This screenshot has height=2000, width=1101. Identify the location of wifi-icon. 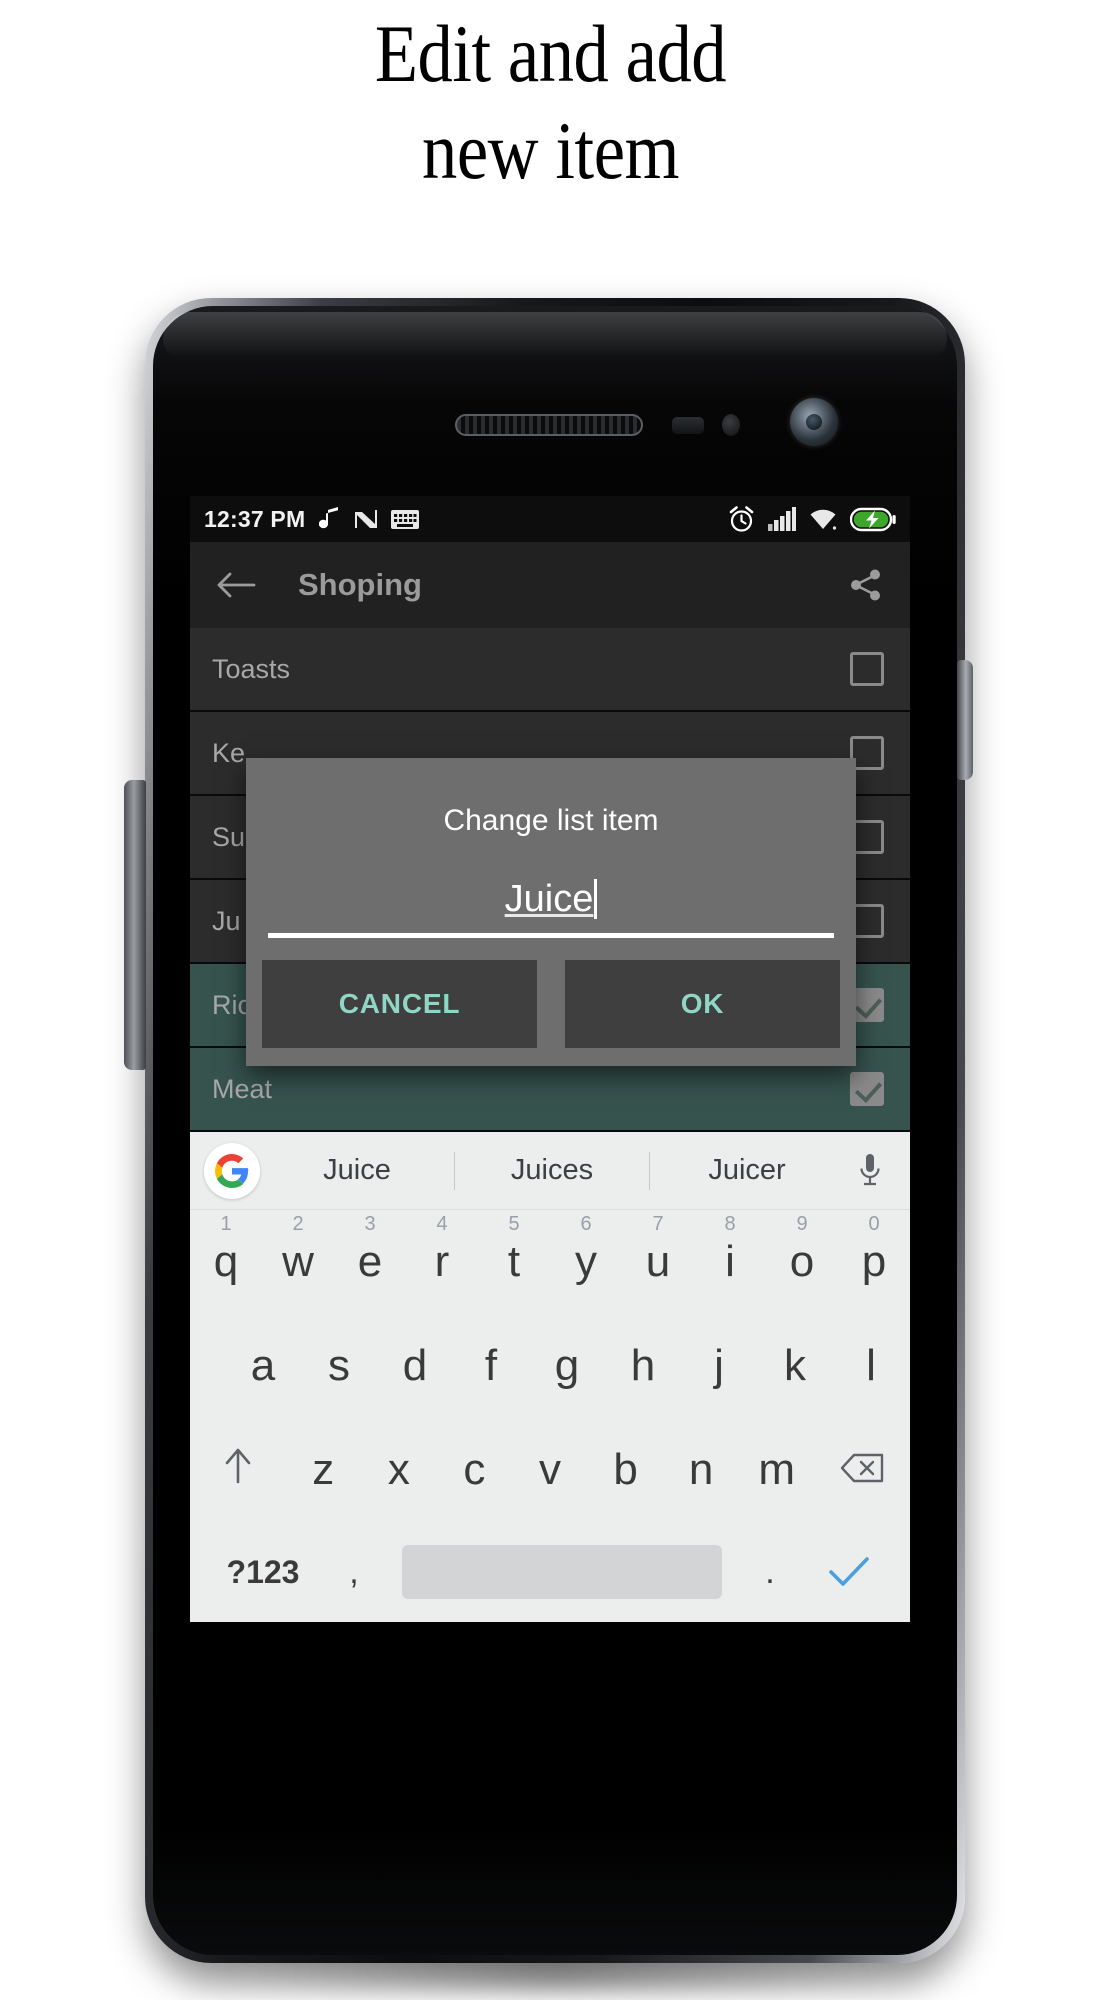
(823, 519).